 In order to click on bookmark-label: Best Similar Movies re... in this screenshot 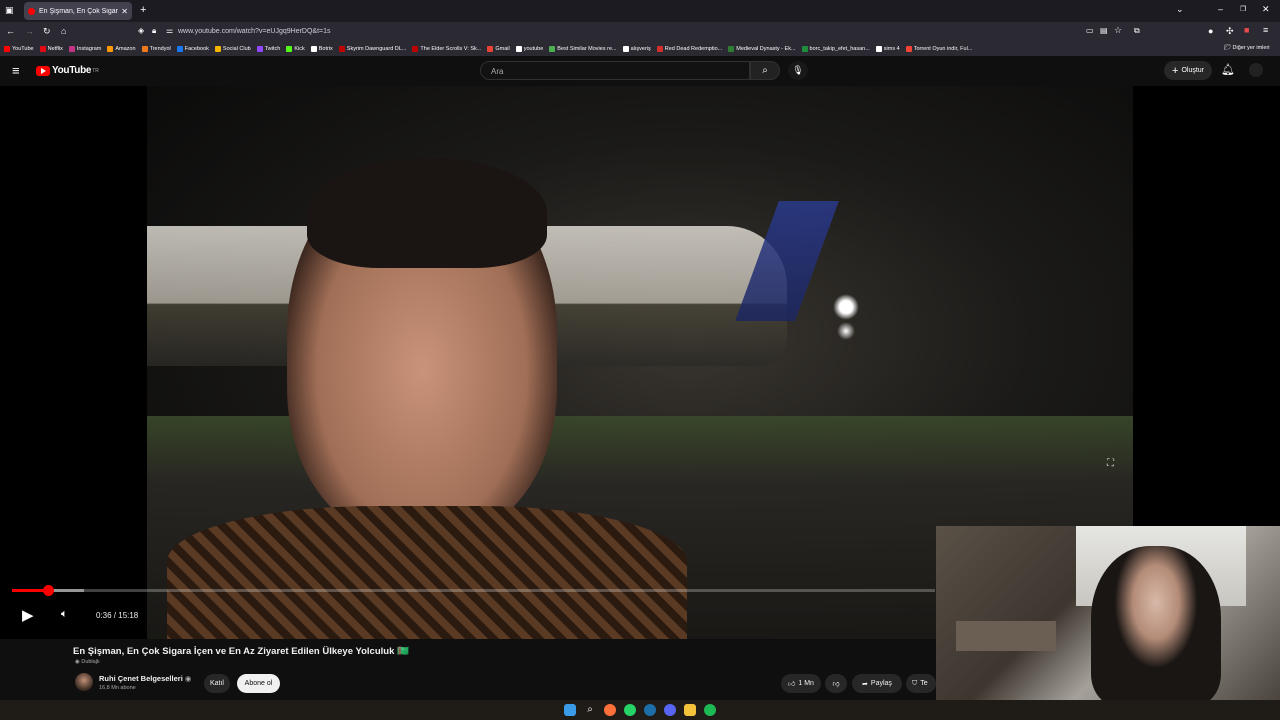, I will do `click(587, 49)`.